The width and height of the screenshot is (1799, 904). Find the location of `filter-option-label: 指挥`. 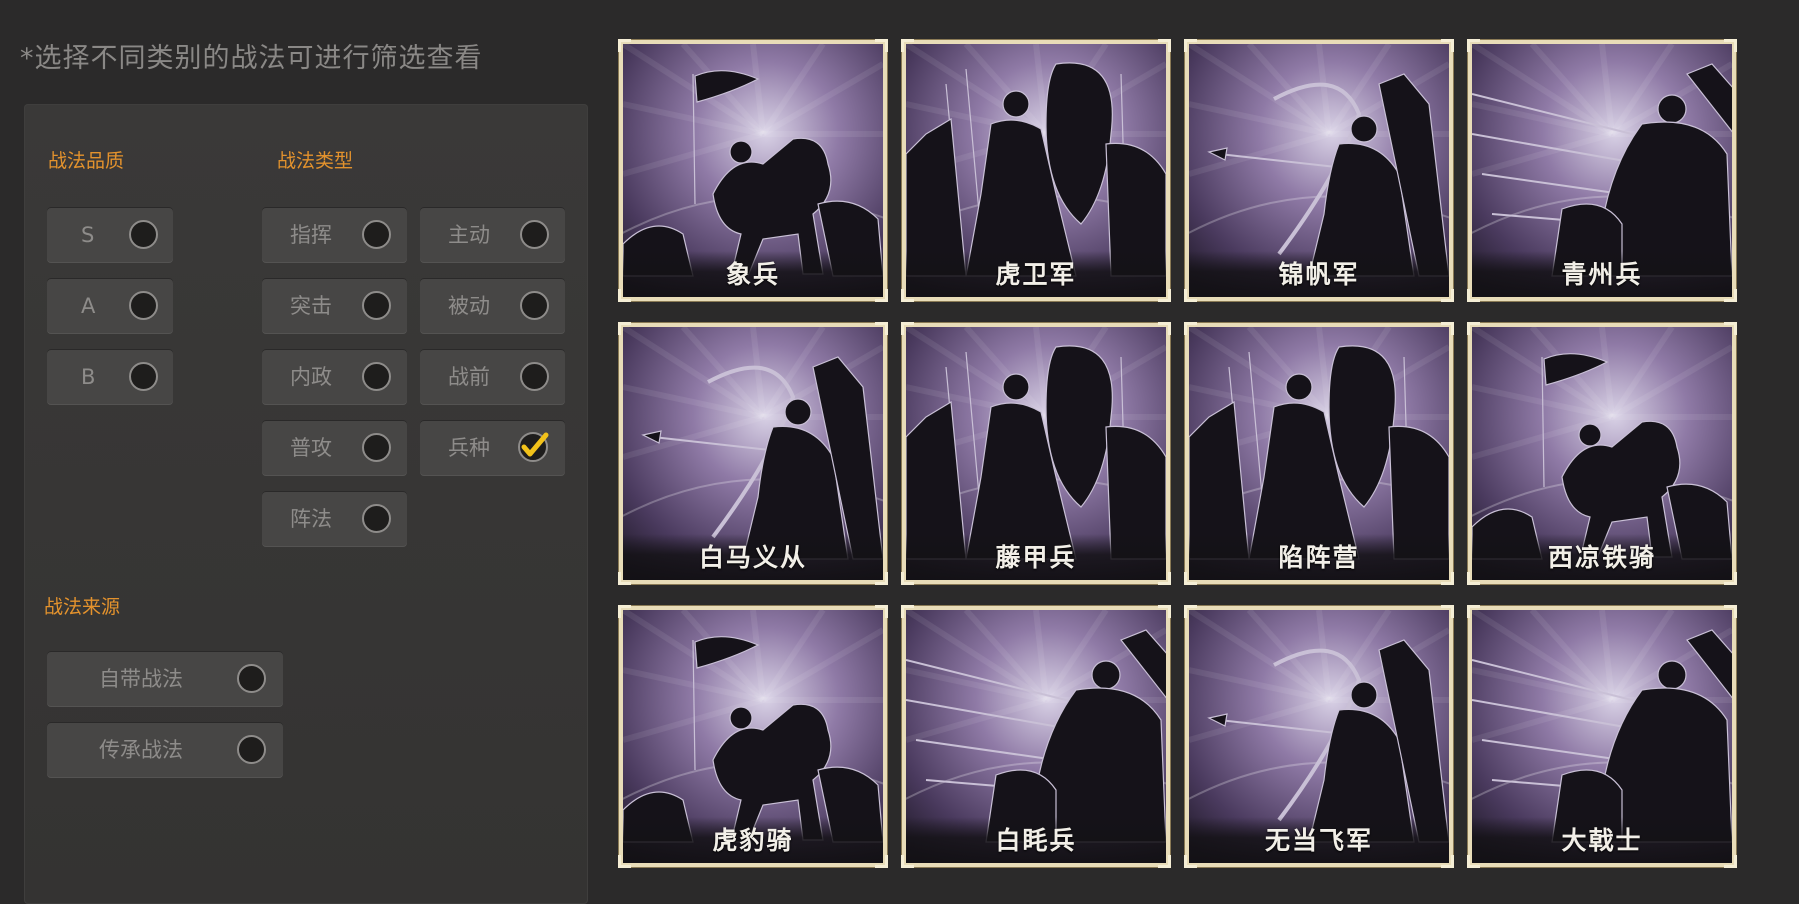

filter-option-label: 指挥 is located at coordinates (311, 235).